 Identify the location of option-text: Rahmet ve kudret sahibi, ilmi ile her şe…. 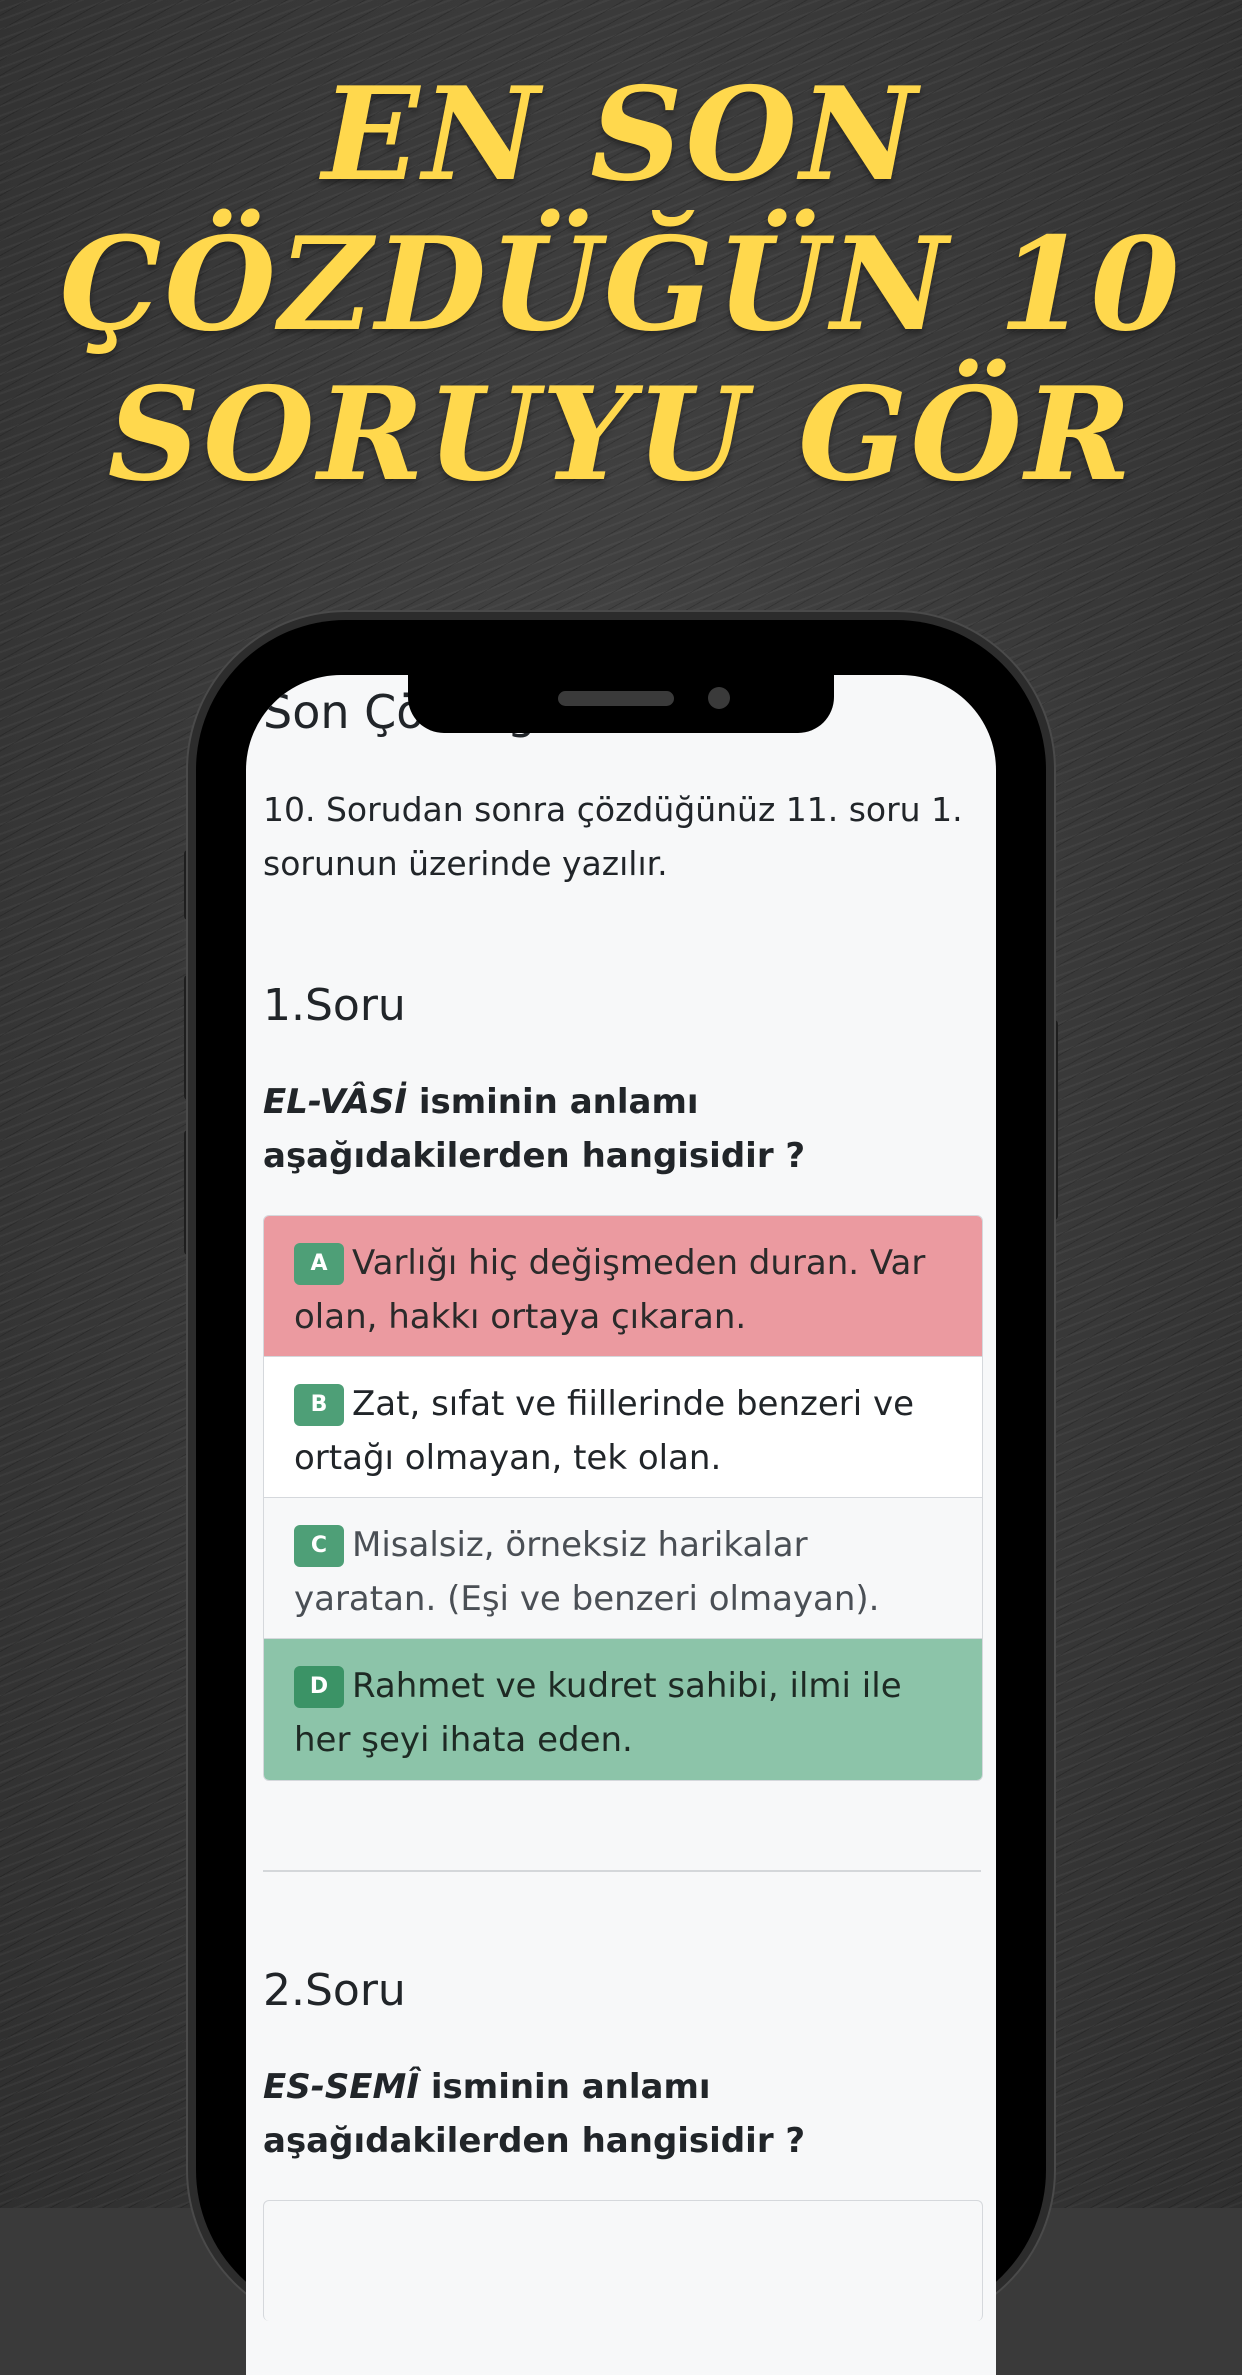
(598, 1713).